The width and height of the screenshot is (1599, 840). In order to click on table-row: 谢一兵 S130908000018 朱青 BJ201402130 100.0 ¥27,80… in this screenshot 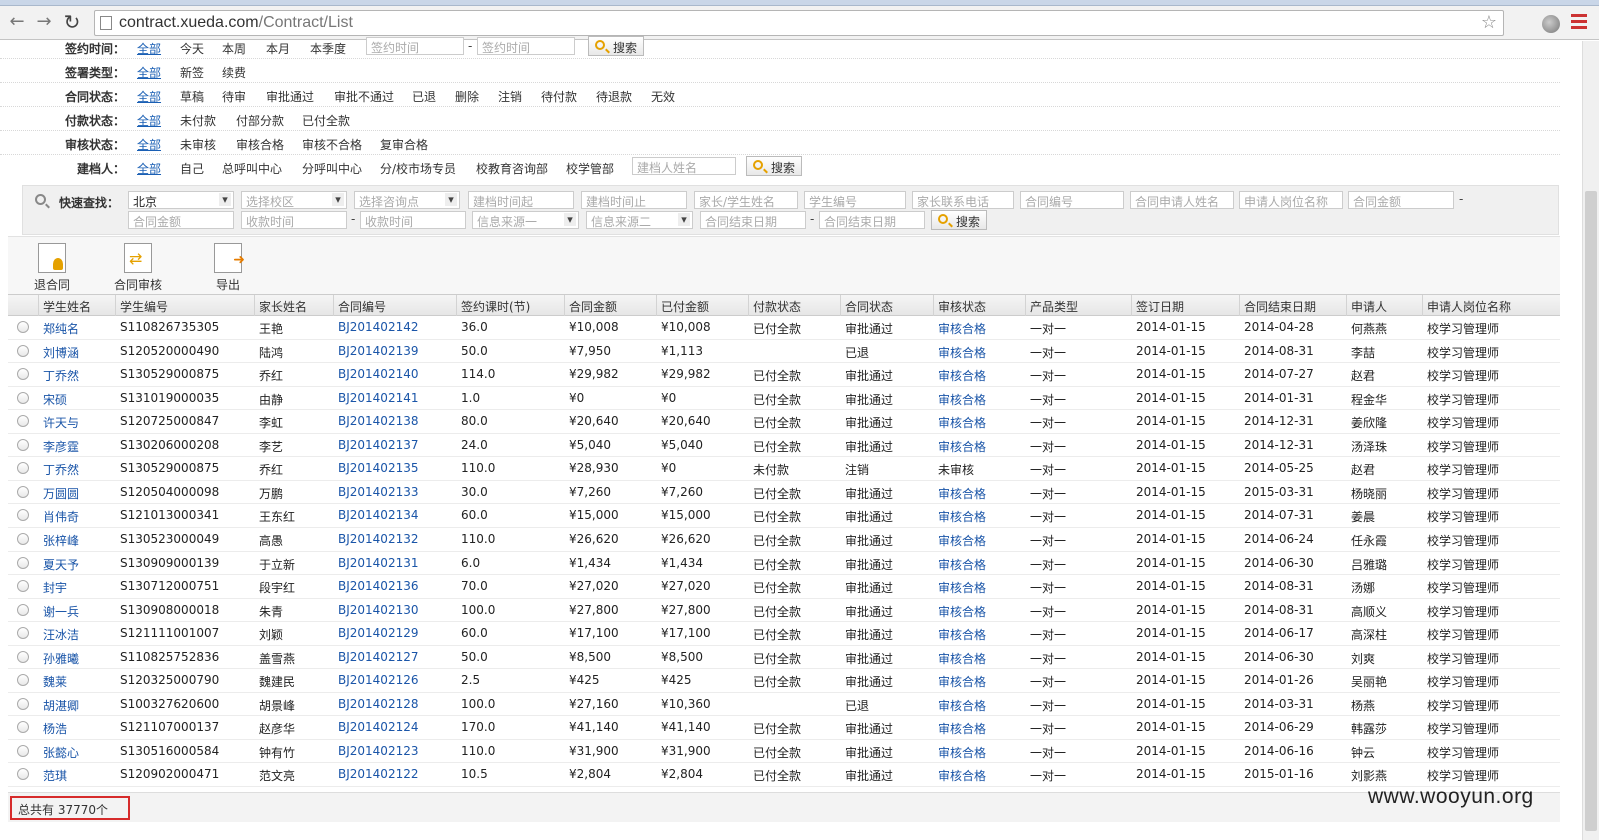, I will do `click(784, 611)`.